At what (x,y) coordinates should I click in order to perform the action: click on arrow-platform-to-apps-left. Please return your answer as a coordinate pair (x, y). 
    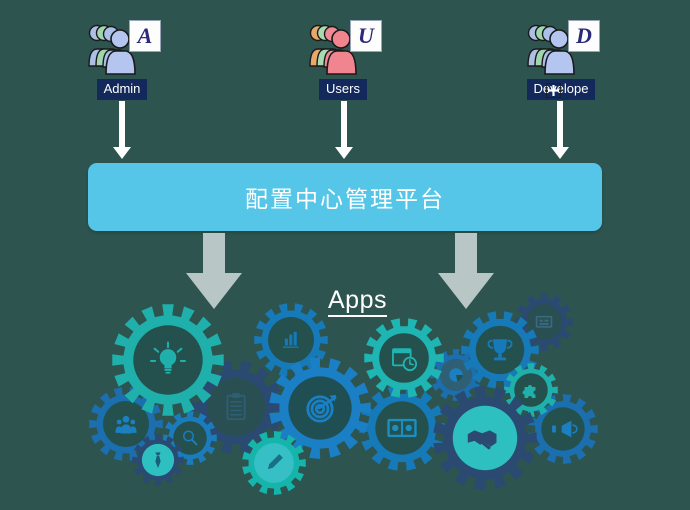
    Looking at the image, I should click on (214, 271).